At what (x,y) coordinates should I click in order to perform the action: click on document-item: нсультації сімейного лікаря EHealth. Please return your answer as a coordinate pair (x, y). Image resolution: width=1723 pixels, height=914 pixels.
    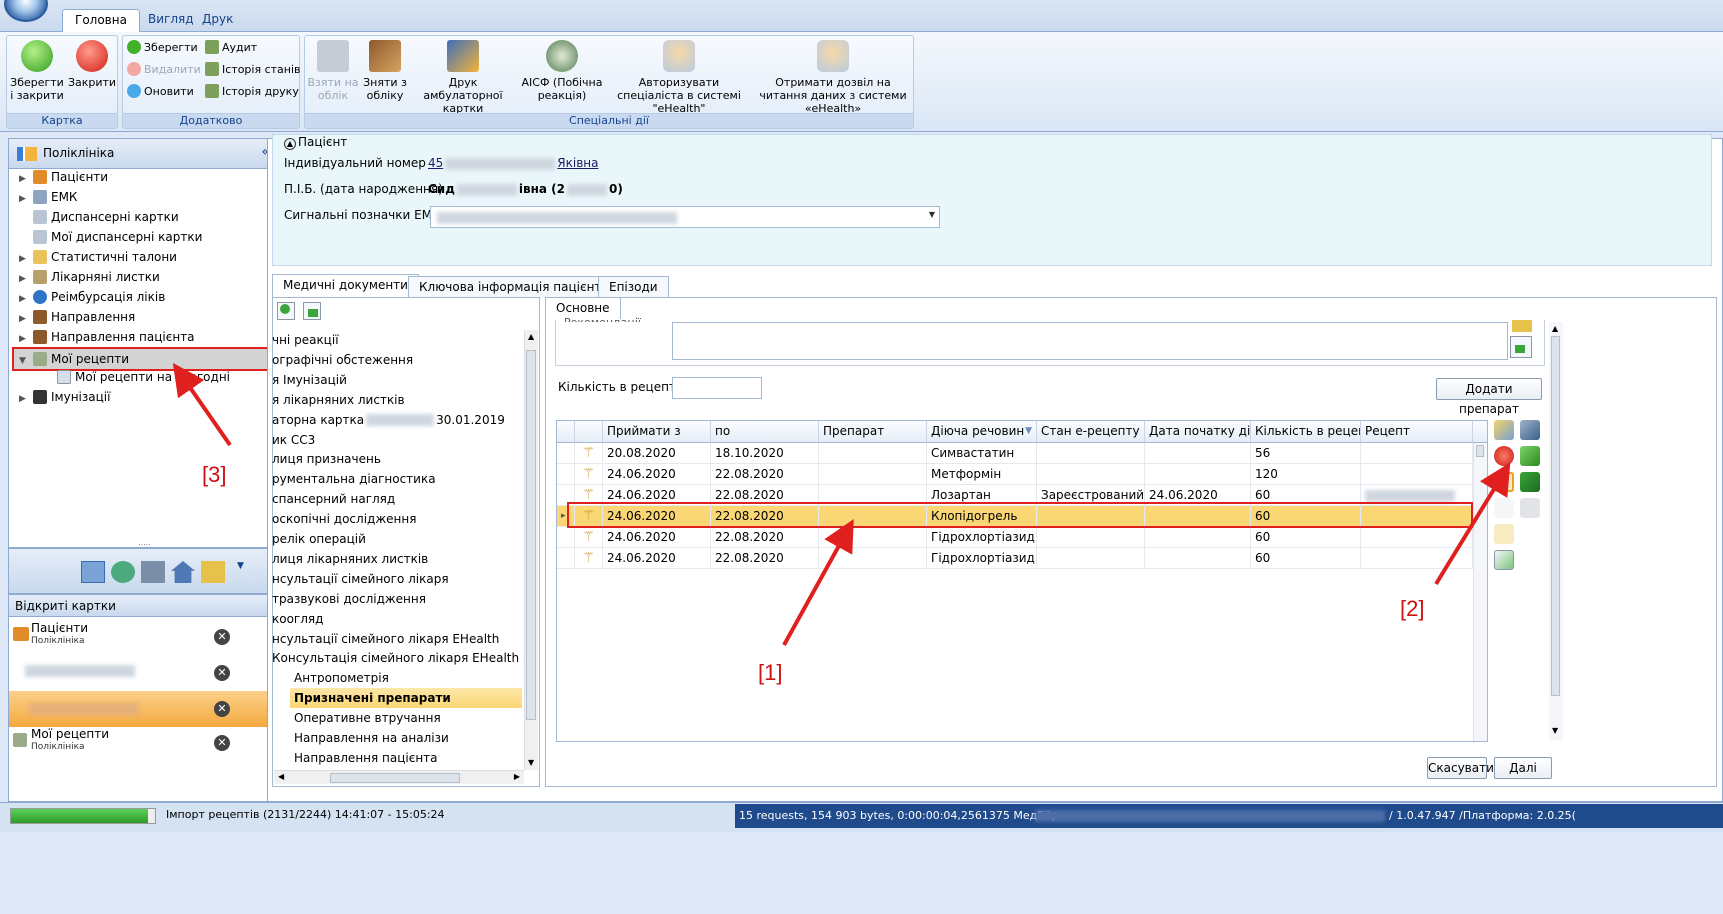
    Looking at the image, I should click on (385, 639).